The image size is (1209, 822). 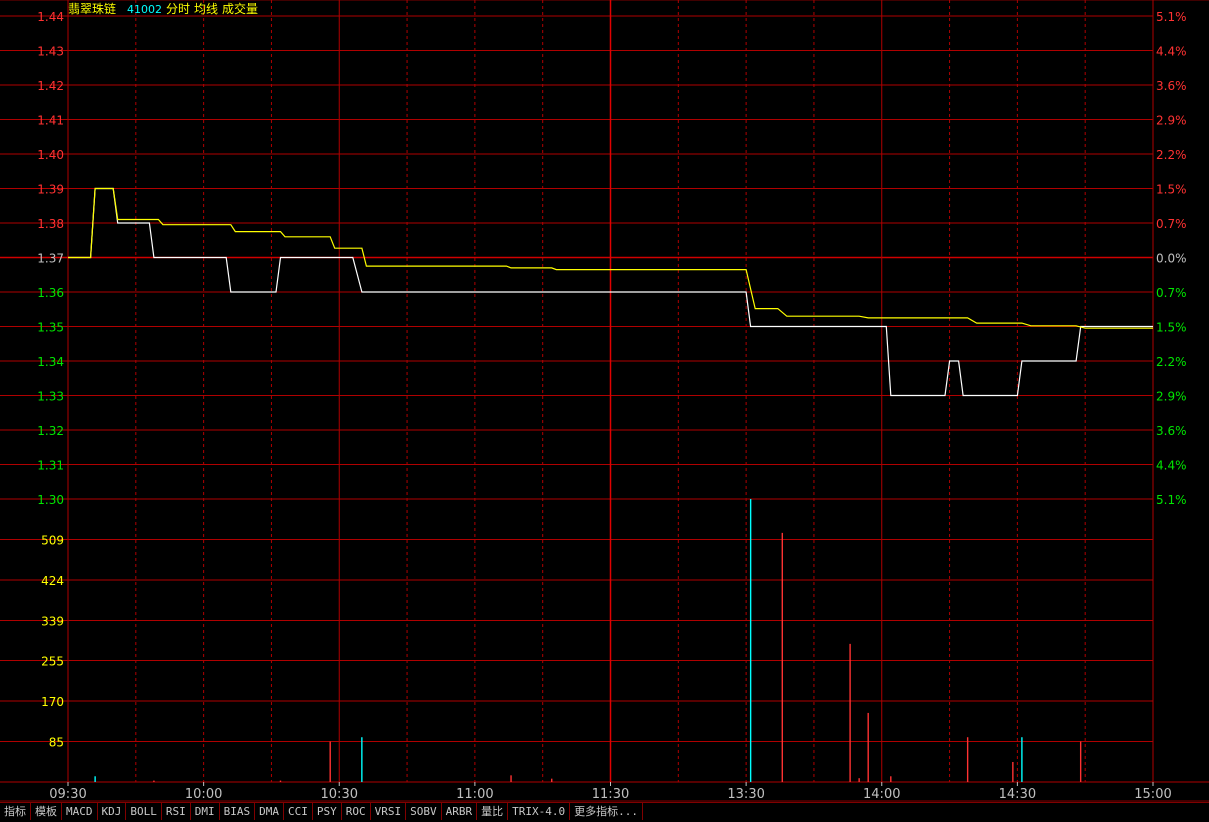 What do you see at coordinates (539, 811) in the screenshot?
I see `indicator-tab: TRIX-4.0` at bounding box center [539, 811].